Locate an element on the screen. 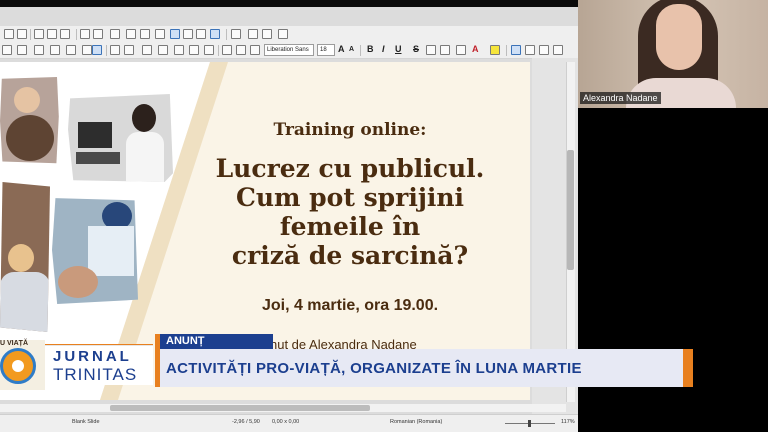 This screenshot has height=432, width=768. slide-title-line: Cum pot sprijini is located at coordinates (350, 197).